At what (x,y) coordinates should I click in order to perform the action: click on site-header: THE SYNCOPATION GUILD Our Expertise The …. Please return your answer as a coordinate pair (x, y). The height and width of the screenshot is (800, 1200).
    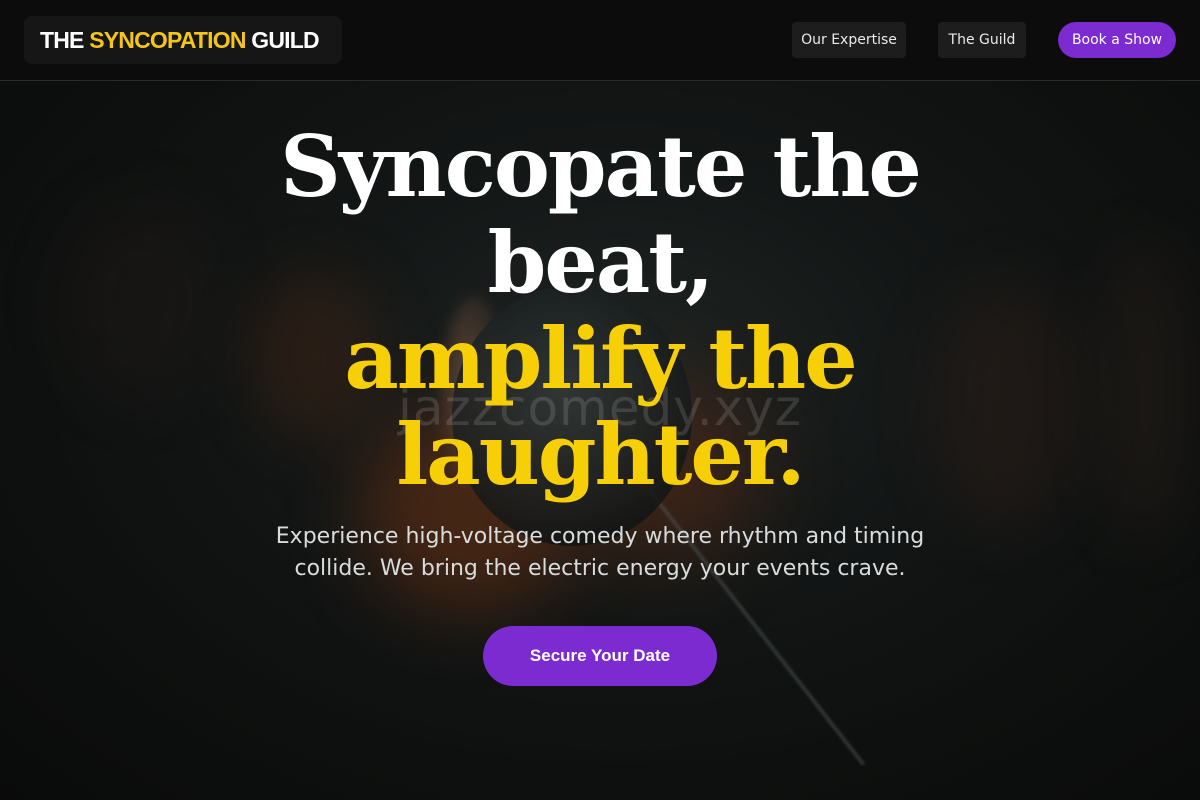
    Looking at the image, I should click on (600, 40).